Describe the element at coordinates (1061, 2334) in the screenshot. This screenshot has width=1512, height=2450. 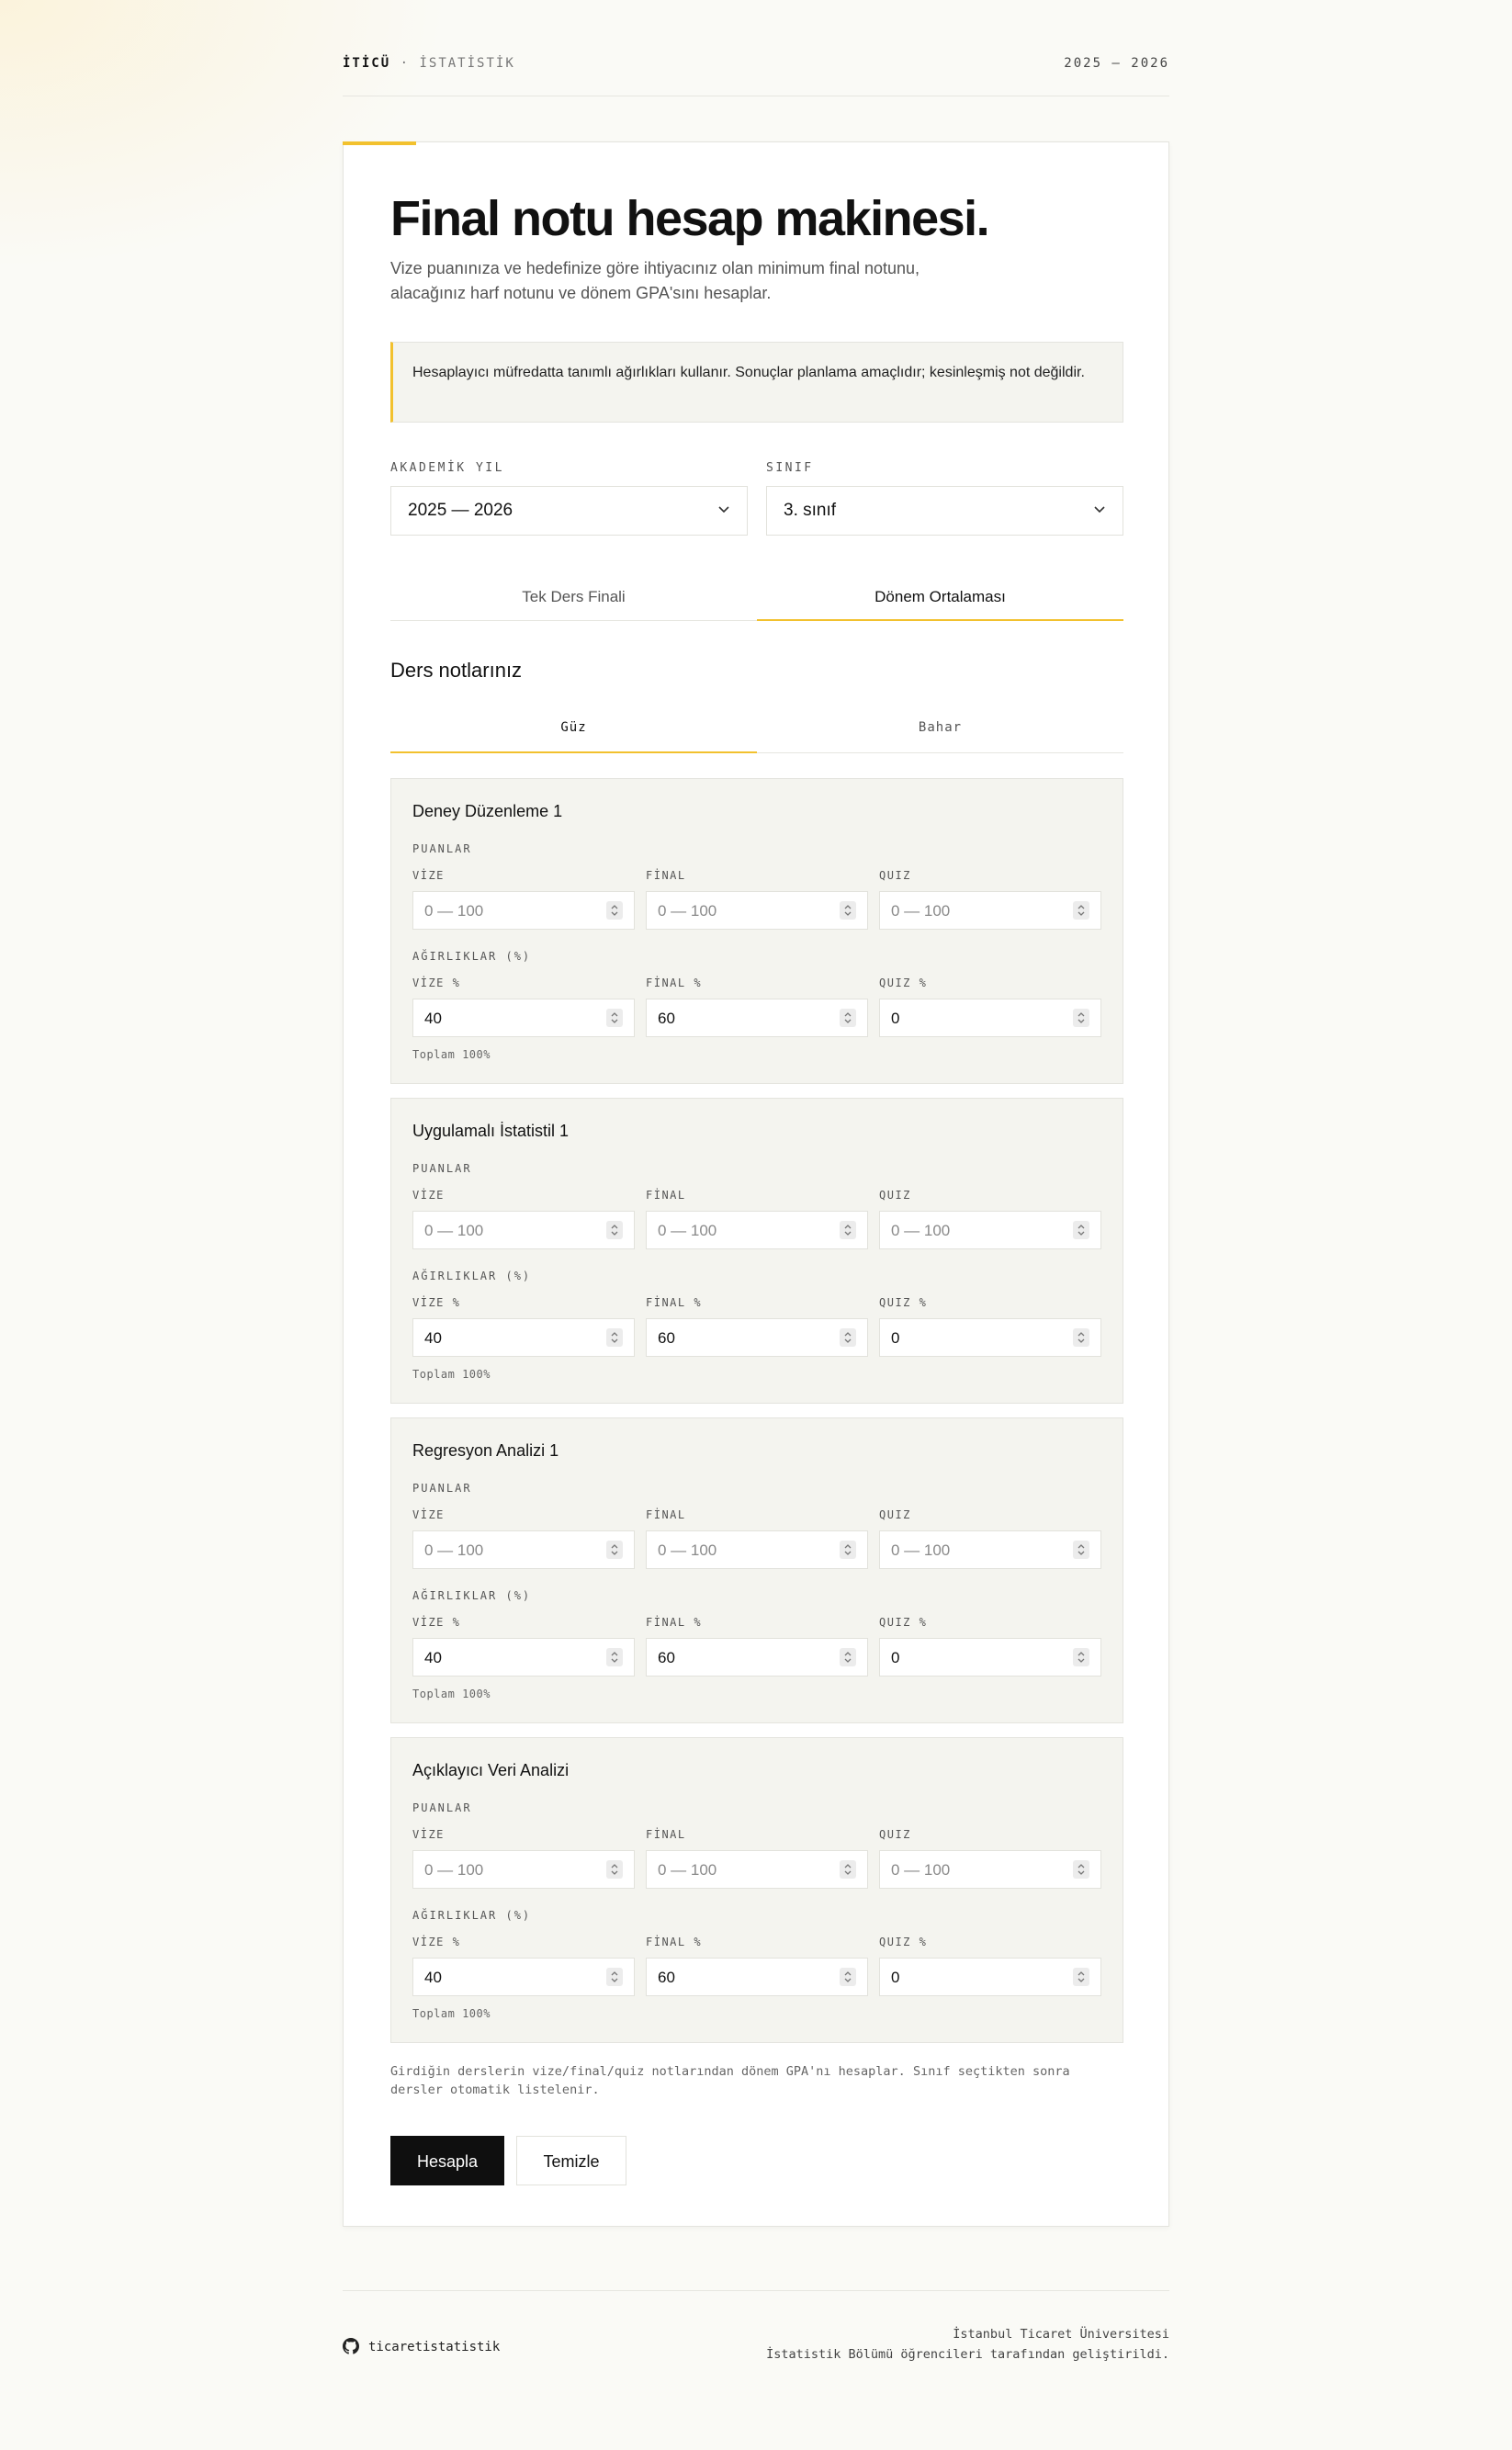
I see `university-name: İstanbul Ticaret Üniversitesi` at that location.